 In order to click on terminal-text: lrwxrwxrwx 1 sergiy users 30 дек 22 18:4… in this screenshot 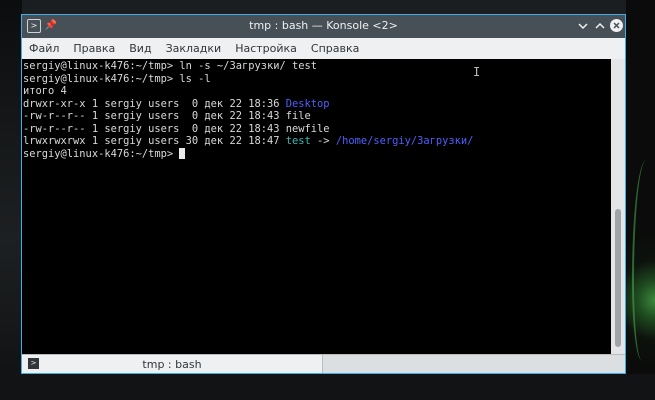, I will do `click(154, 141)`.